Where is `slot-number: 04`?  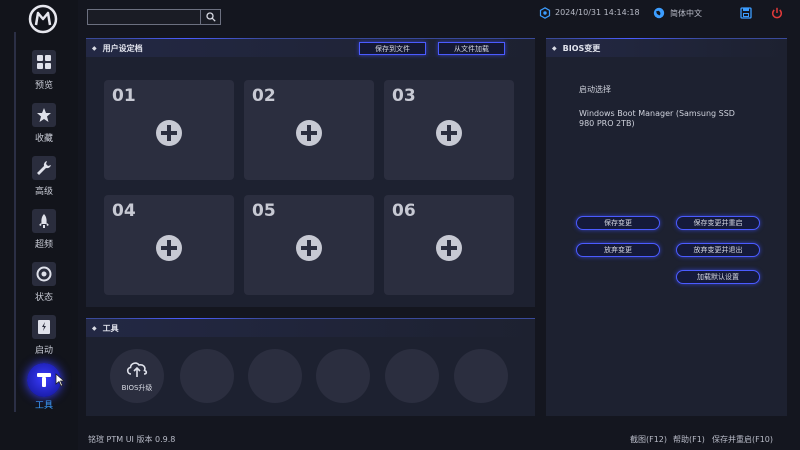
slot-number: 04 is located at coordinates (124, 211).